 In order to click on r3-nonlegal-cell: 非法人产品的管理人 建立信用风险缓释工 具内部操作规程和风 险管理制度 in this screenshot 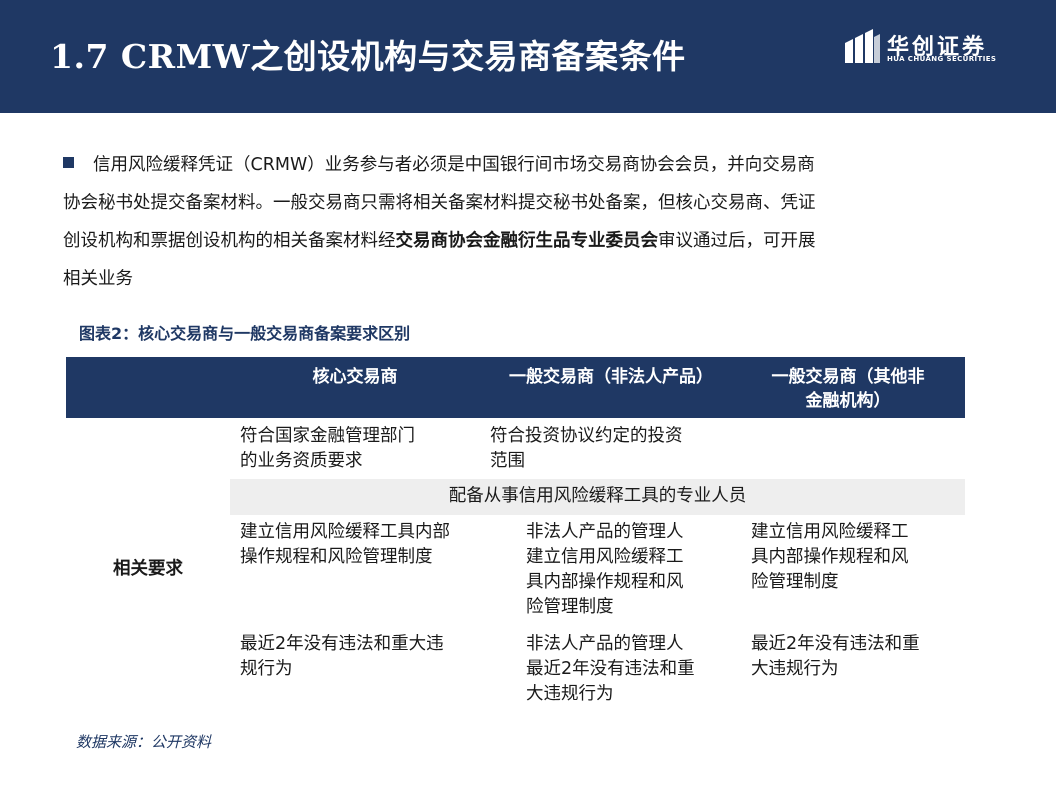, I will do `click(605, 569)`.